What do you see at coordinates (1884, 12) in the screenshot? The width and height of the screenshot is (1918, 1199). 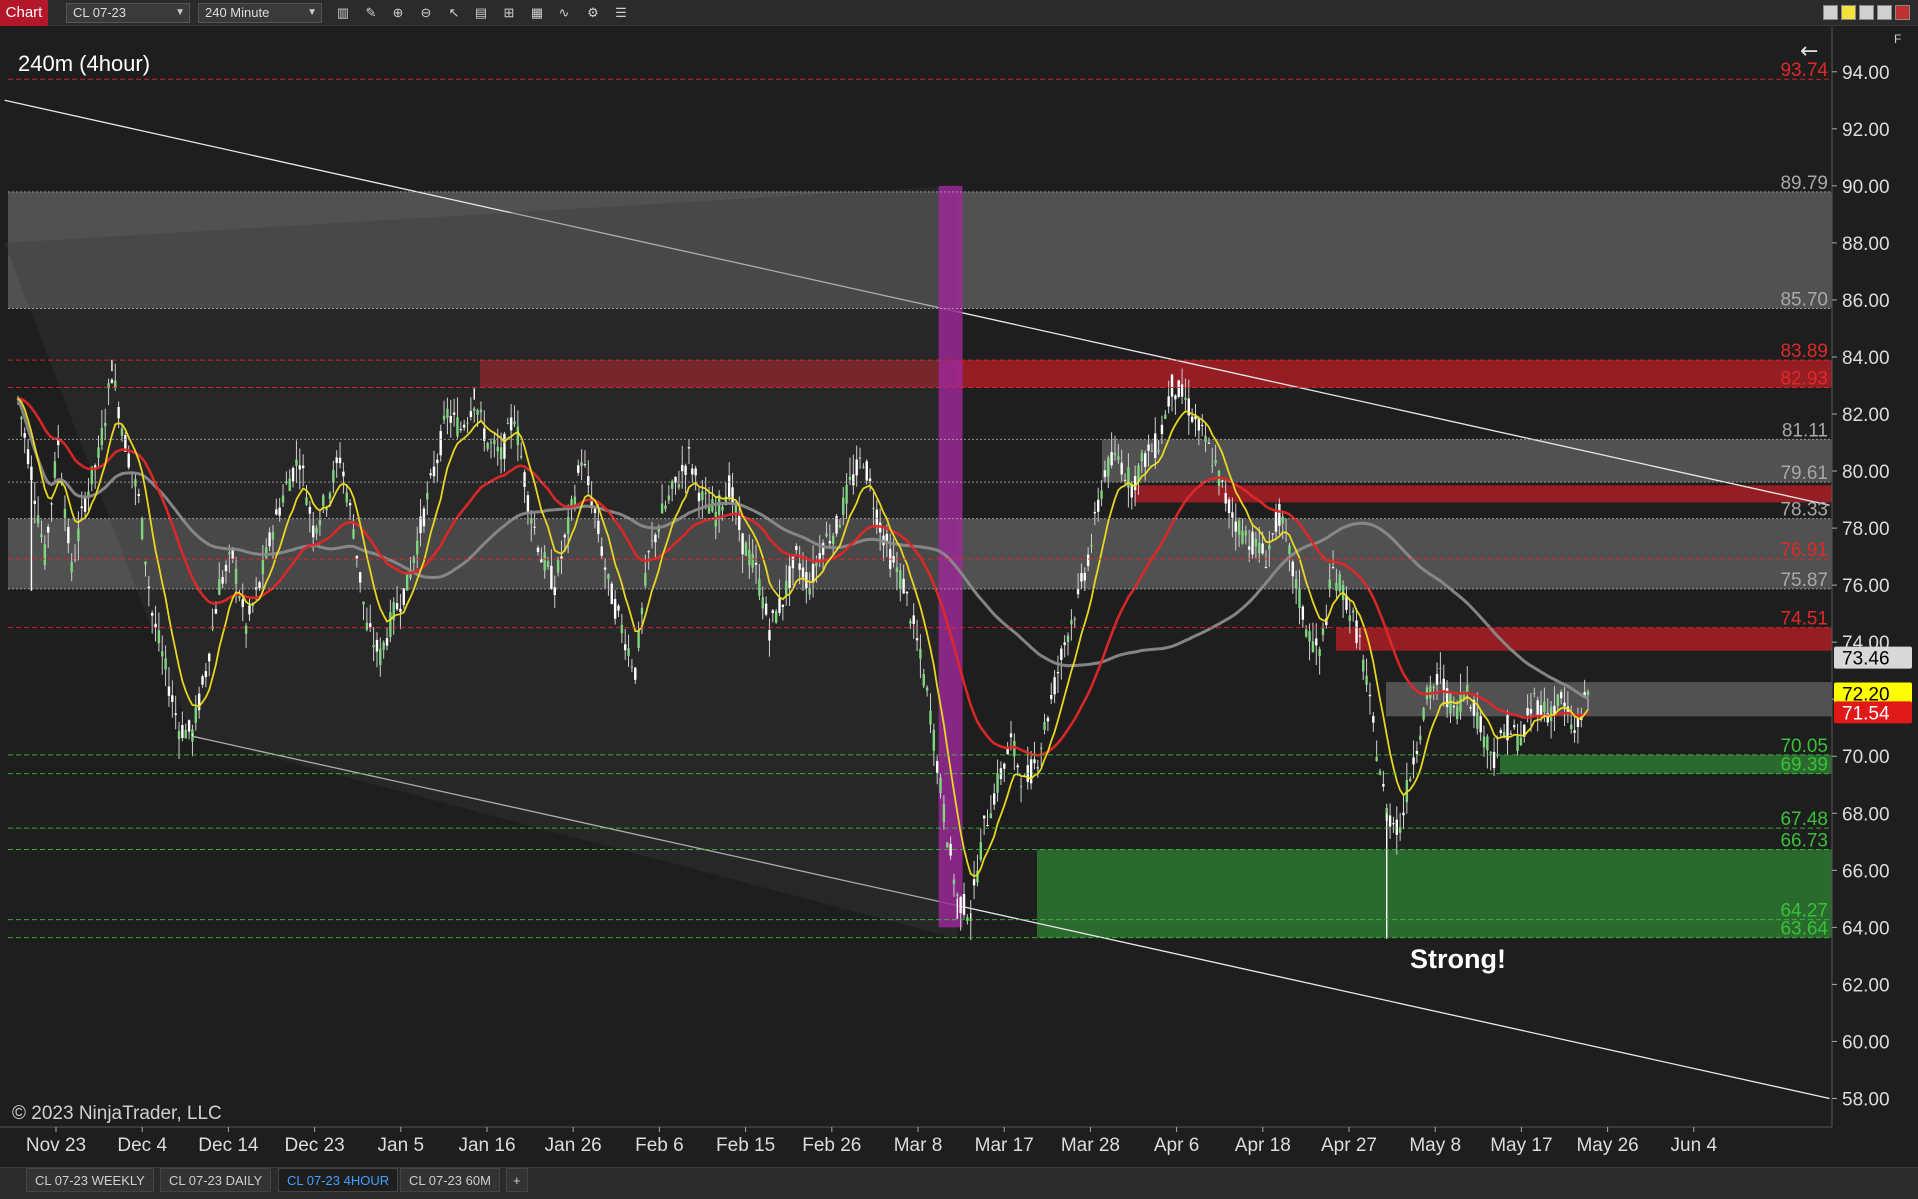 I see `restore-icon` at bounding box center [1884, 12].